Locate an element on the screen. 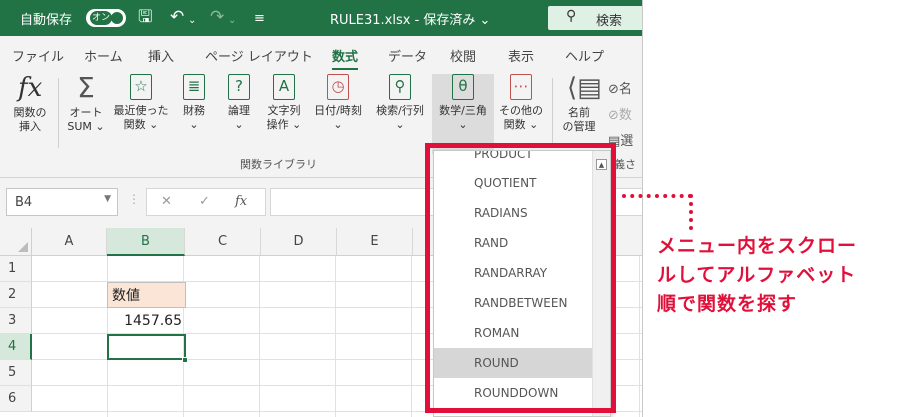  row-header-3: 3 is located at coordinates (16, 321).